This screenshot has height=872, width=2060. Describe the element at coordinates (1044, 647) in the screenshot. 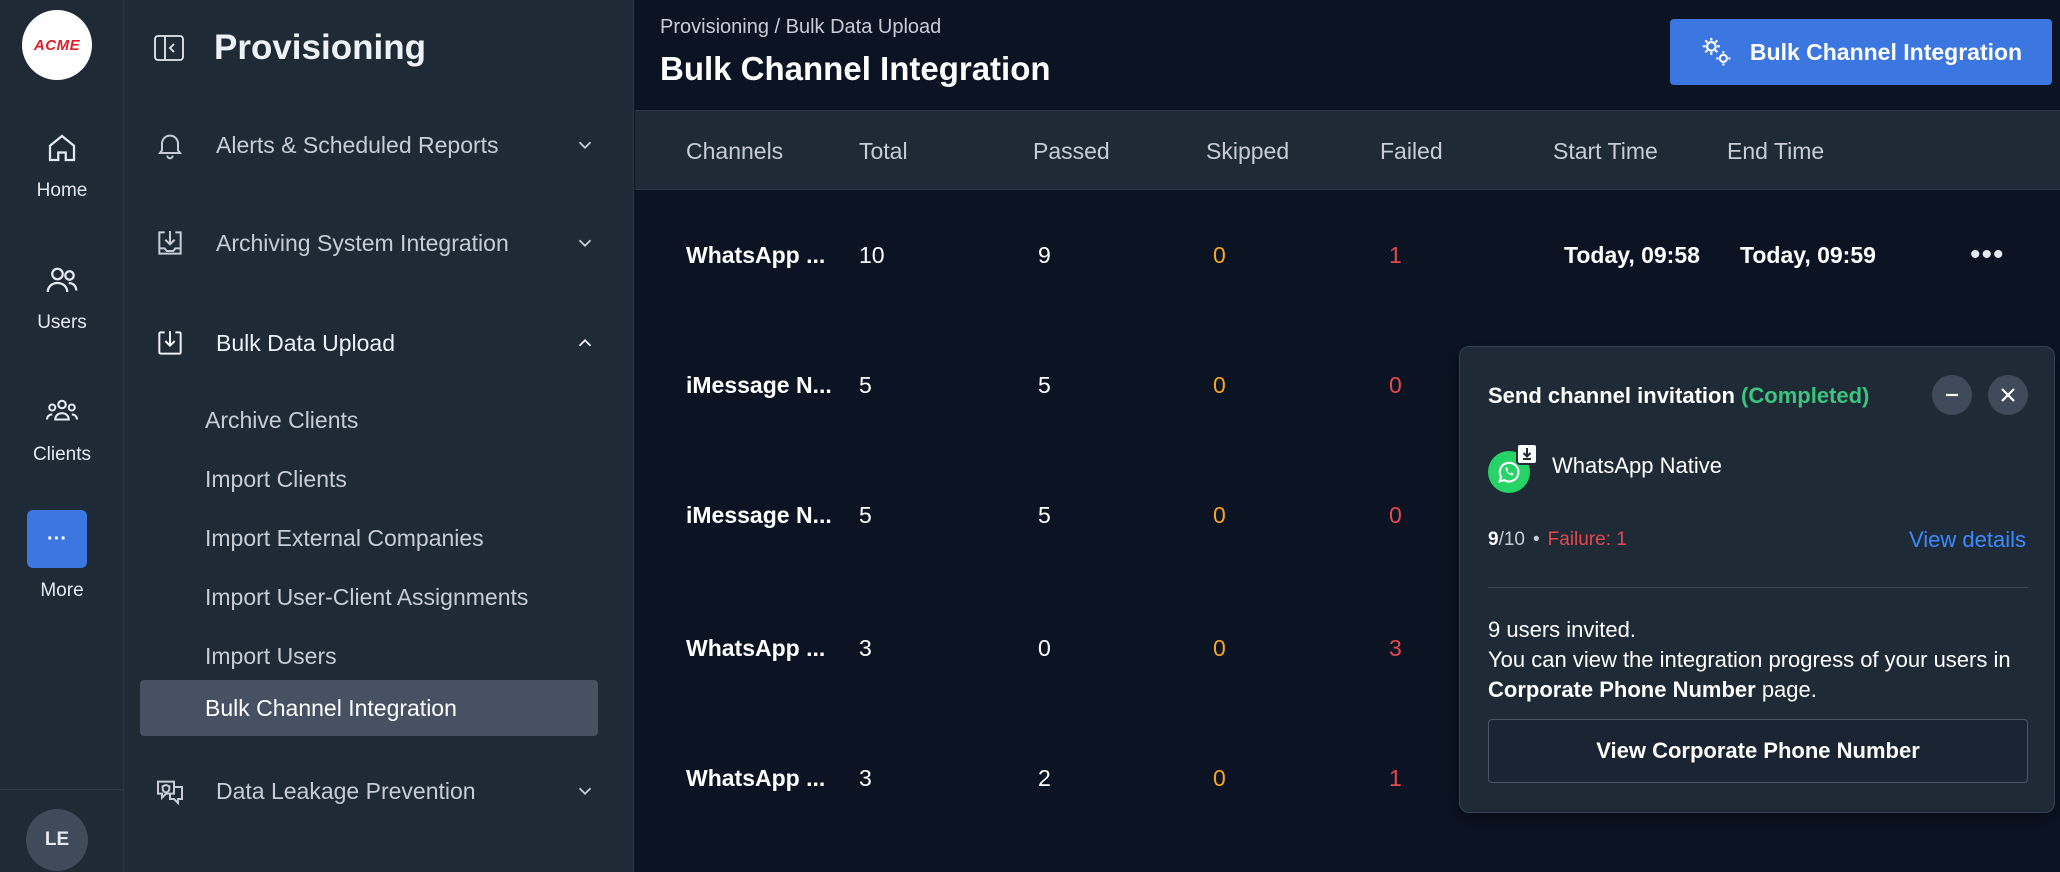

I see `cell-passed: 0` at that location.